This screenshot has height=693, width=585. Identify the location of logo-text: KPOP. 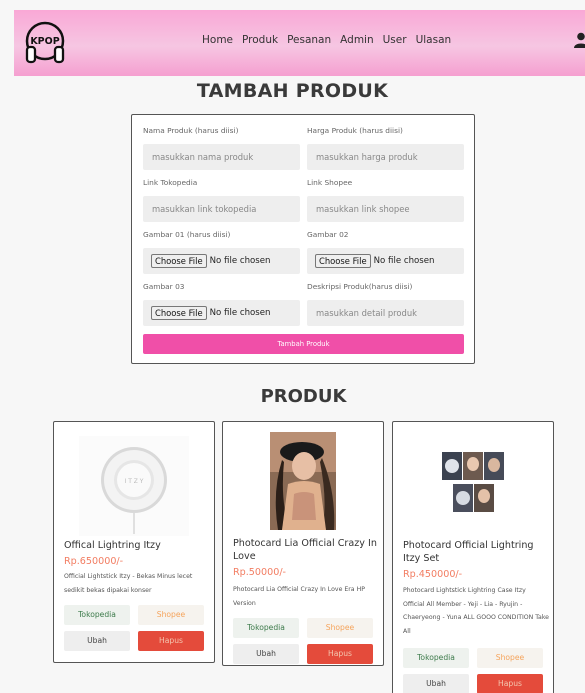
(44, 41).